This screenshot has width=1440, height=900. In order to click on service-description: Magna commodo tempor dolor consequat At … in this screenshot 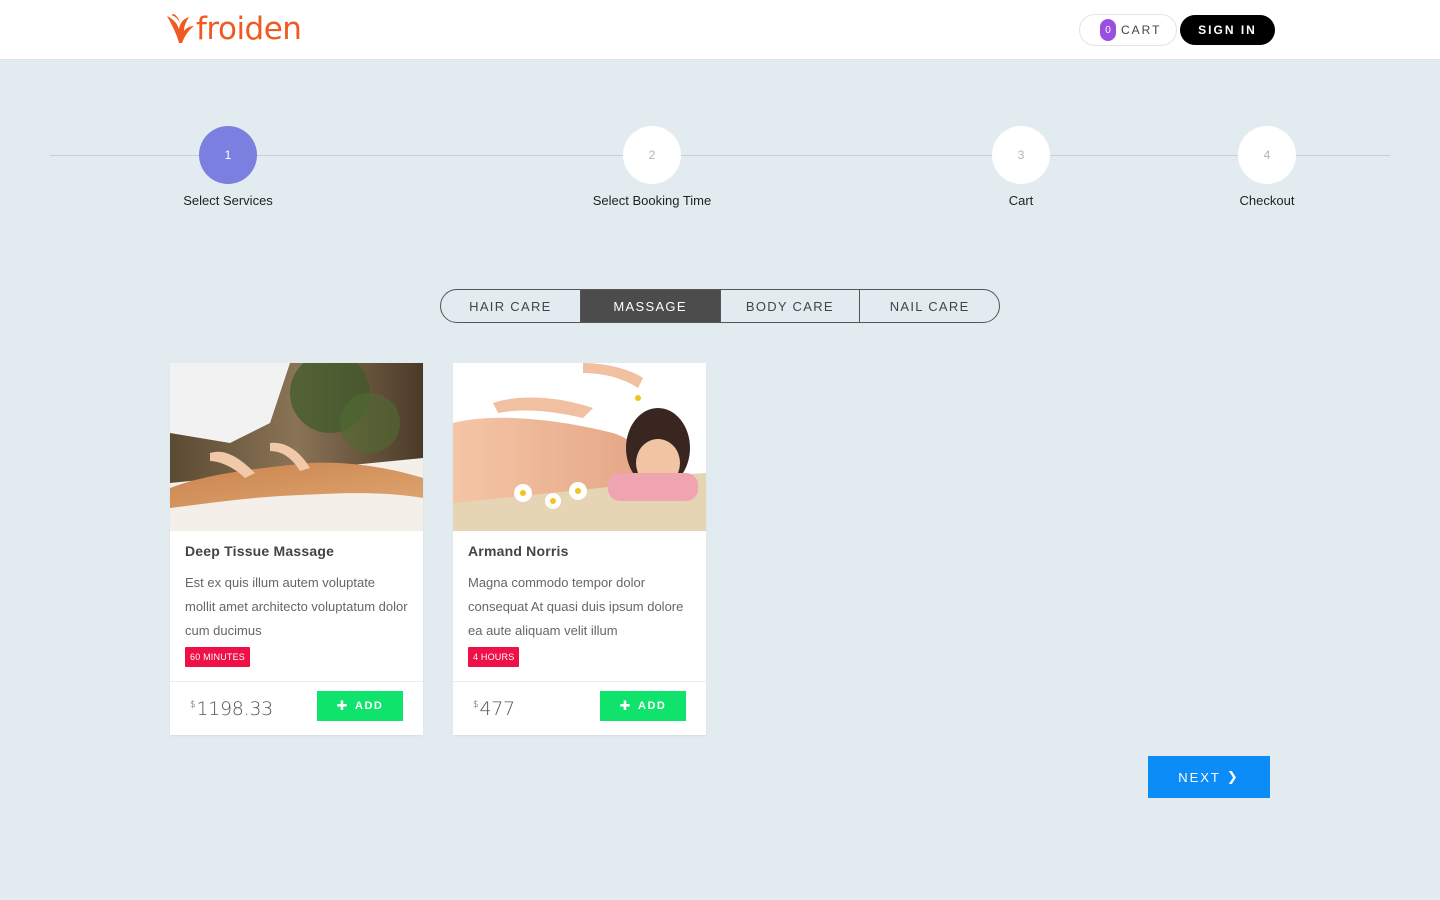, I will do `click(576, 606)`.